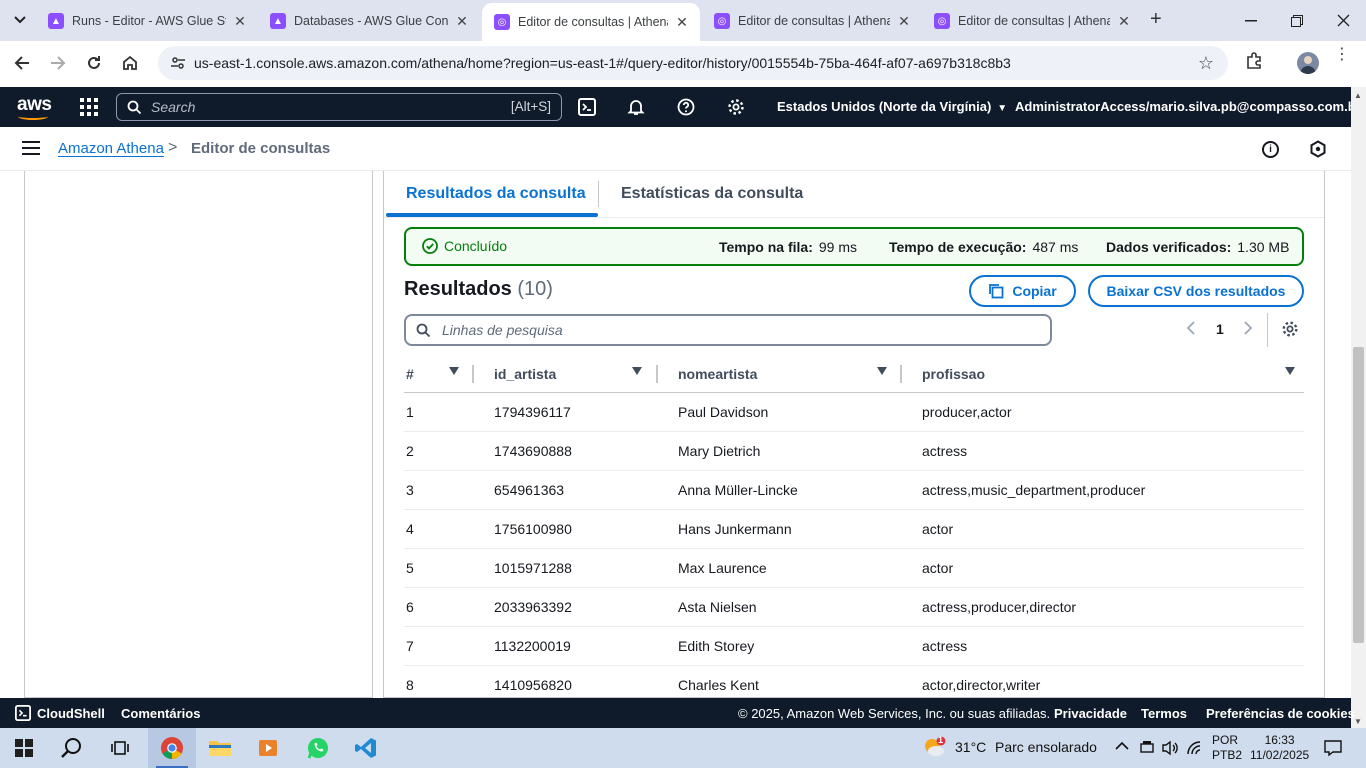 Image resolution: width=1366 pixels, height=768 pixels. Describe the element at coordinates (111, 148) in the screenshot. I see `breadcrumb-athena-link: Amazon Athena` at that location.